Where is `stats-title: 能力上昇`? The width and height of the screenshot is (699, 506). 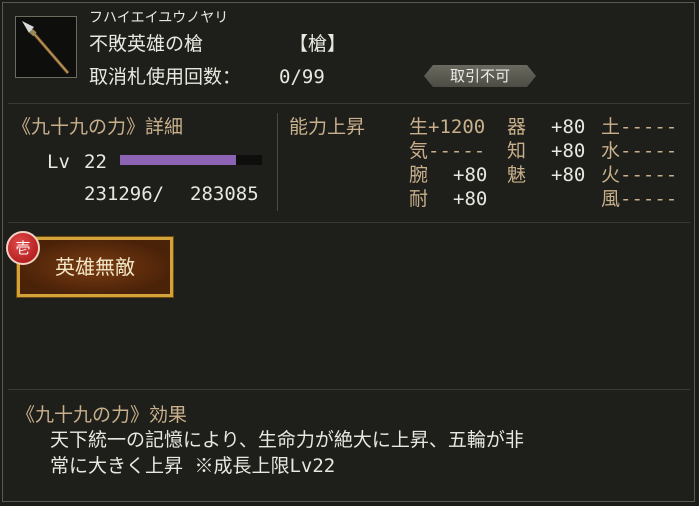 stats-title: 能力上昇 is located at coordinates (327, 127).